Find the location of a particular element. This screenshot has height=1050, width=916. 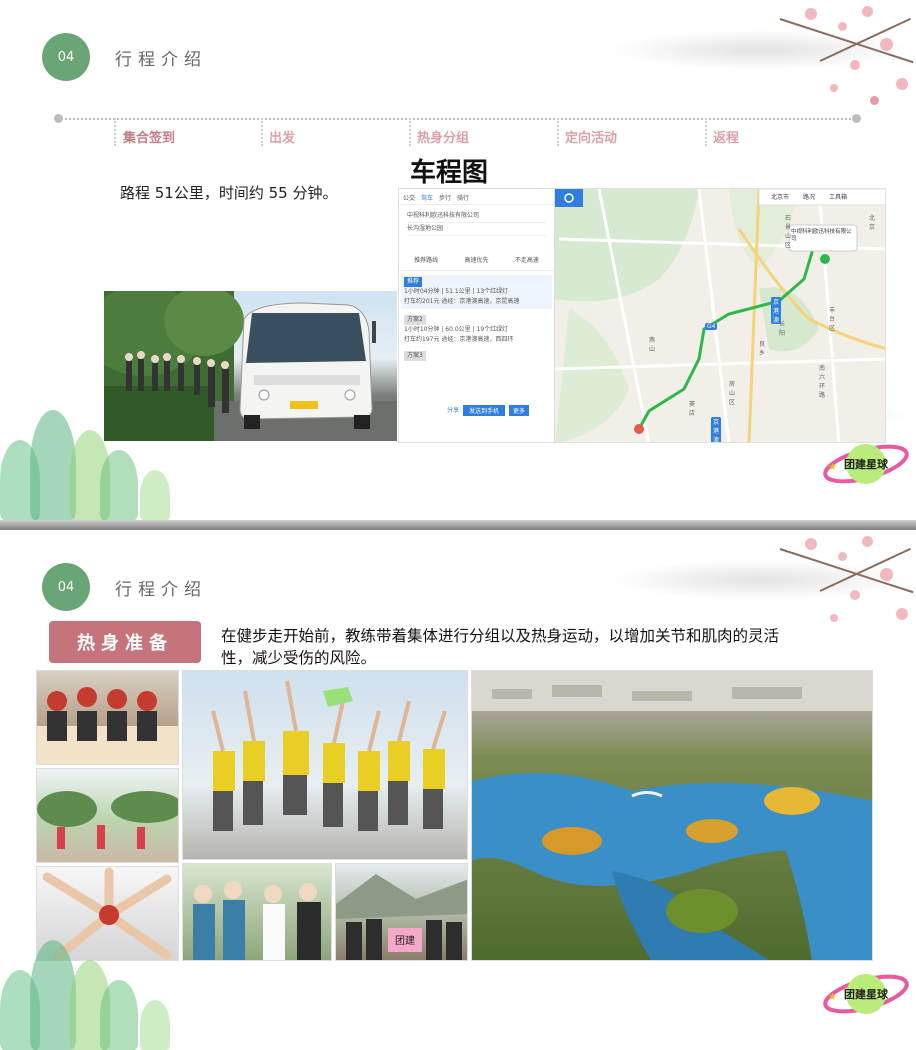

map-tab-bus: 公交 is located at coordinates (409, 197).